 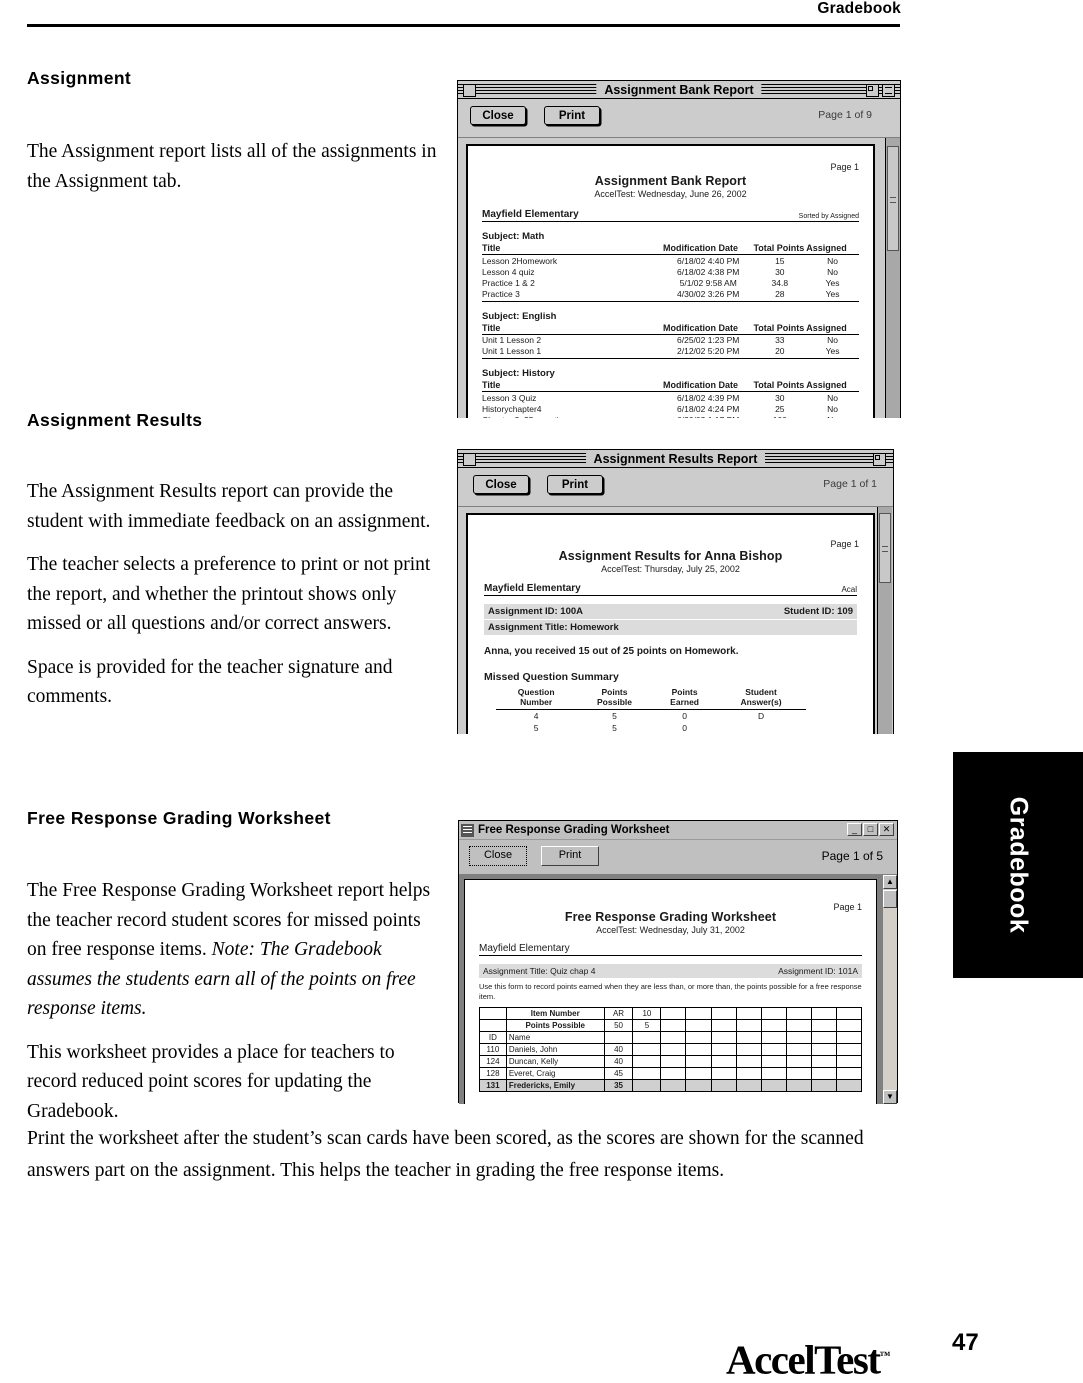 What do you see at coordinates (513, 236) in the screenshot?
I see `subject-label-math: Subject: Math` at bounding box center [513, 236].